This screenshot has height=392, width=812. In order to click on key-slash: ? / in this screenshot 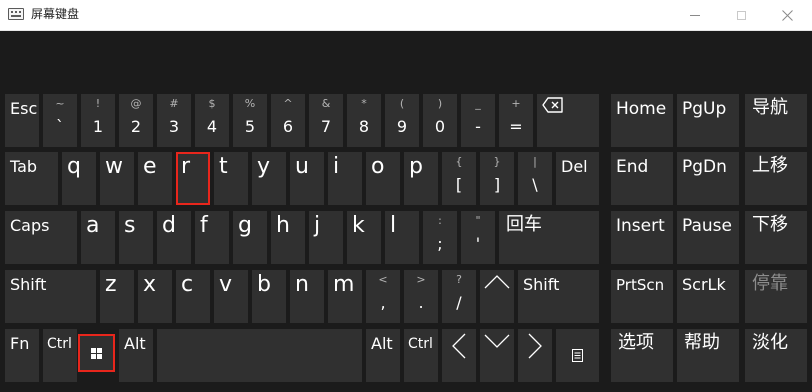, I will do `click(459, 296)`.